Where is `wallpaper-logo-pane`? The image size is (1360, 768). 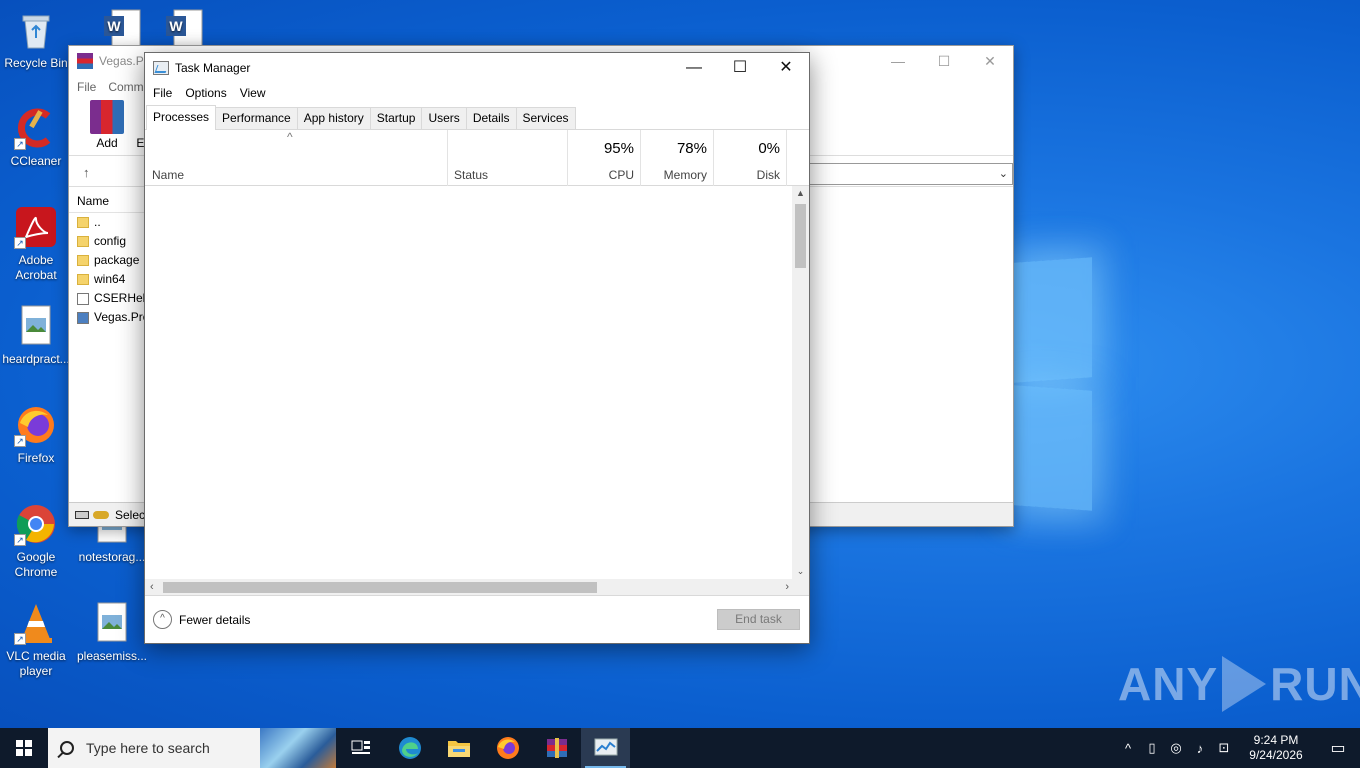
wallpaper-logo-pane is located at coordinates (1053, 320).